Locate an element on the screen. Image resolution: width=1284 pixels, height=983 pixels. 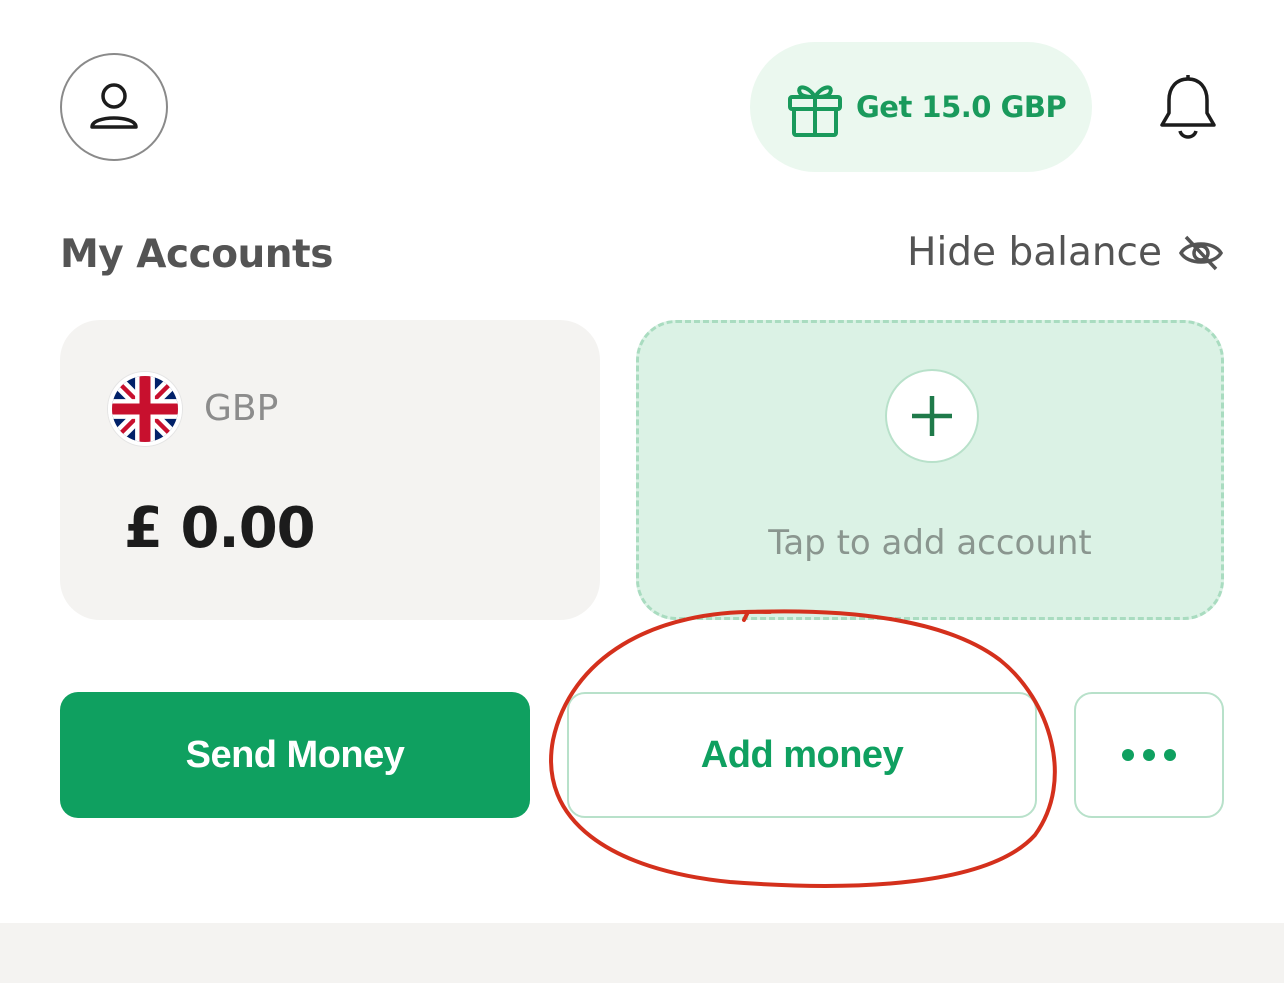
more-dots-icon is located at coordinates (1128, 755).